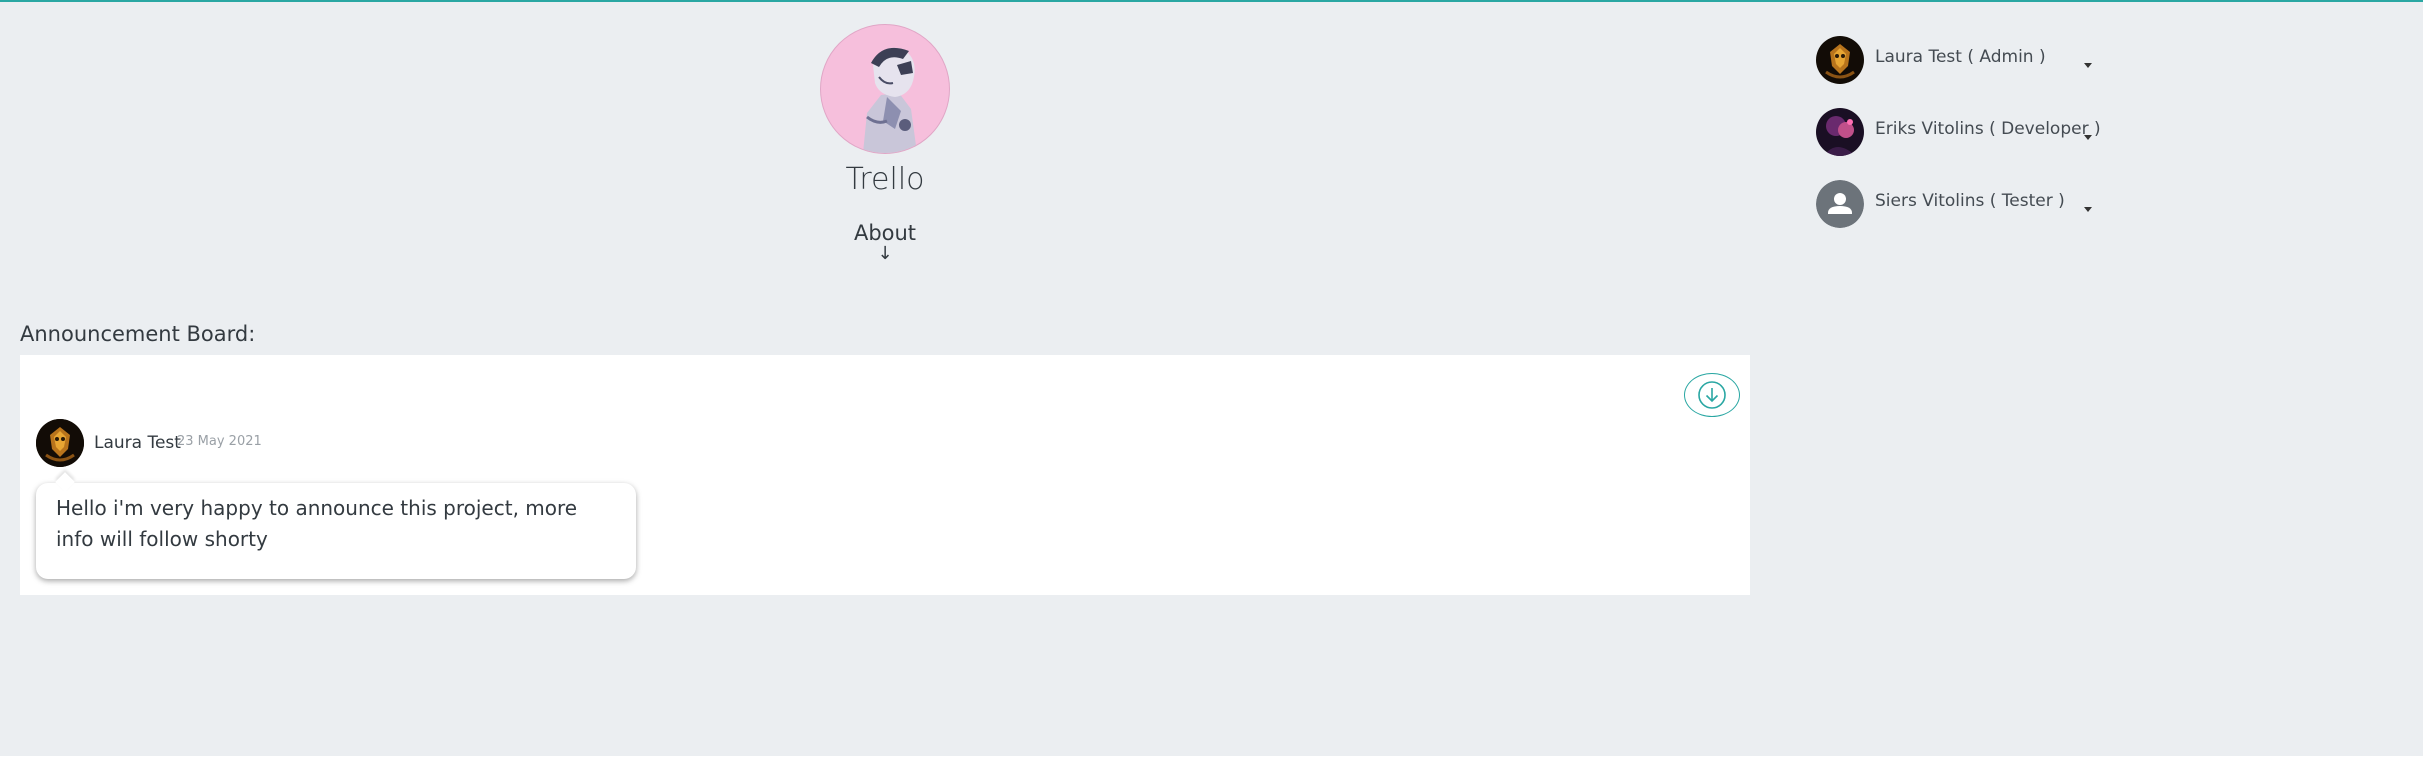 The image size is (2423, 758). Describe the element at coordinates (137, 443) in the screenshot. I see `post-author: Laura Test` at that location.